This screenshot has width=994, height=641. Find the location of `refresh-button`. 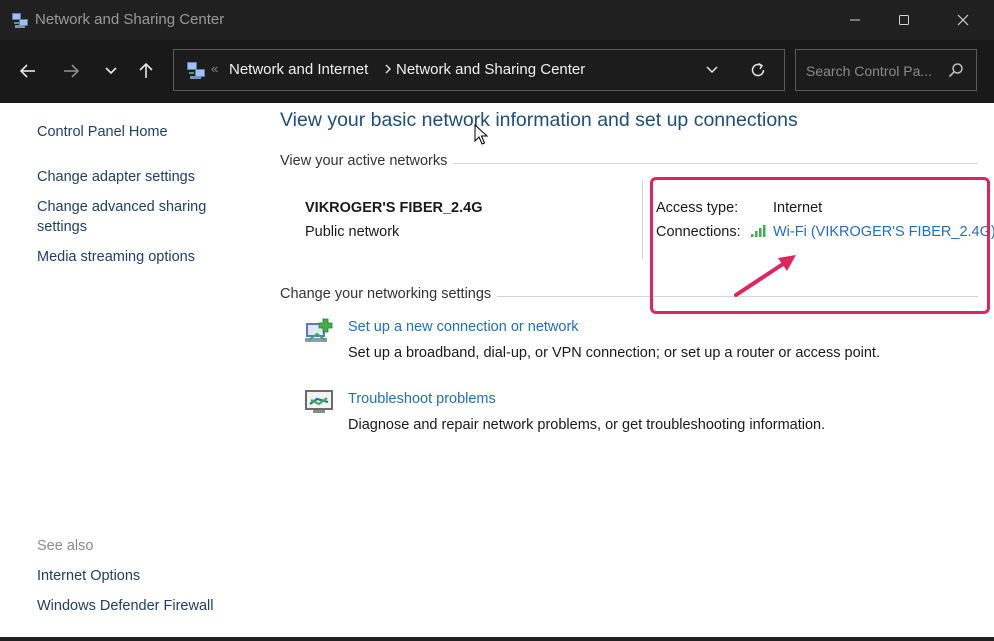

refresh-button is located at coordinates (758, 70).